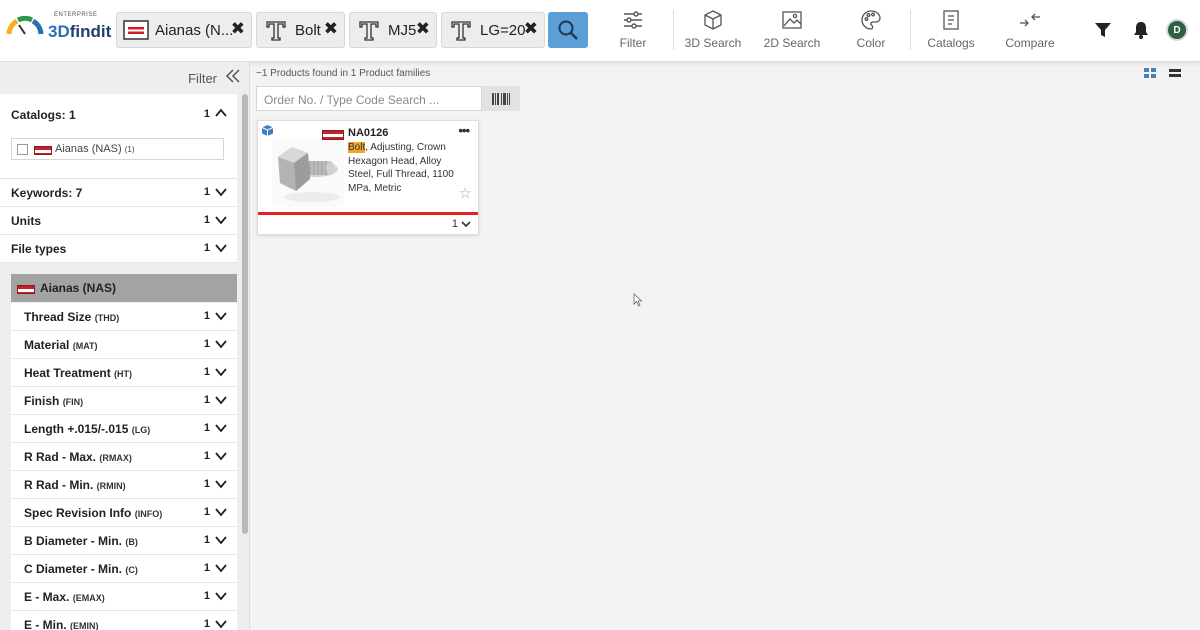 This screenshot has height=630, width=1200. What do you see at coordinates (1150, 73) in the screenshot?
I see `grid-view-icon` at bounding box center [1150, 73].